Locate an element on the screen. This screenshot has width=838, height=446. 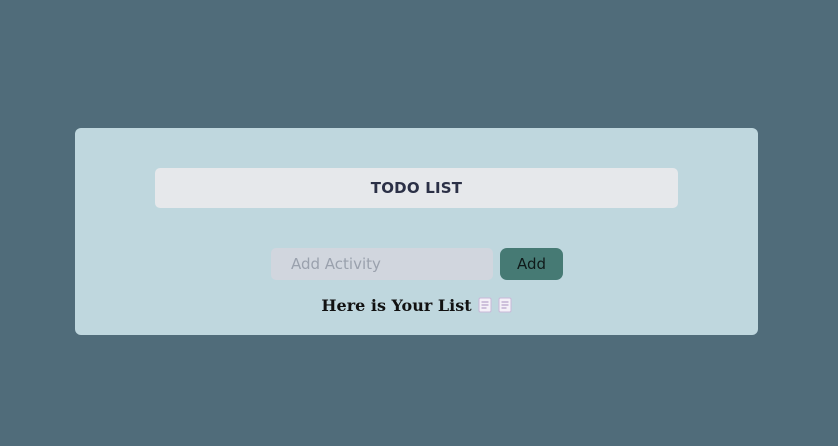
list-heading: Here is Your List is located at coordinates (416, 306).